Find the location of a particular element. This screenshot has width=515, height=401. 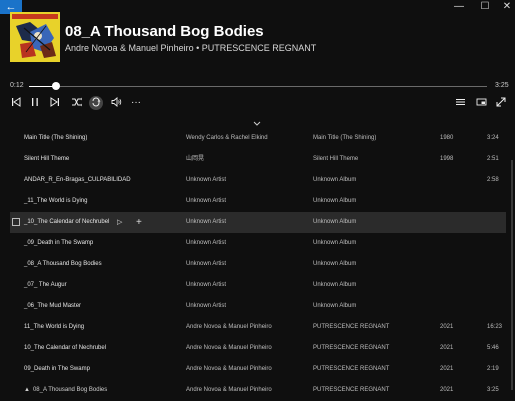

repeat-button is located at coordinates (96, 103).